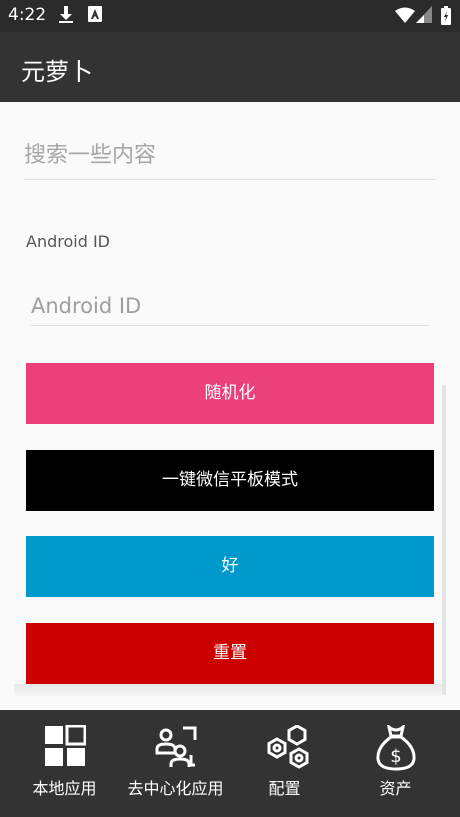  I want to click on money-bag-icon: $, so click(396, 746).